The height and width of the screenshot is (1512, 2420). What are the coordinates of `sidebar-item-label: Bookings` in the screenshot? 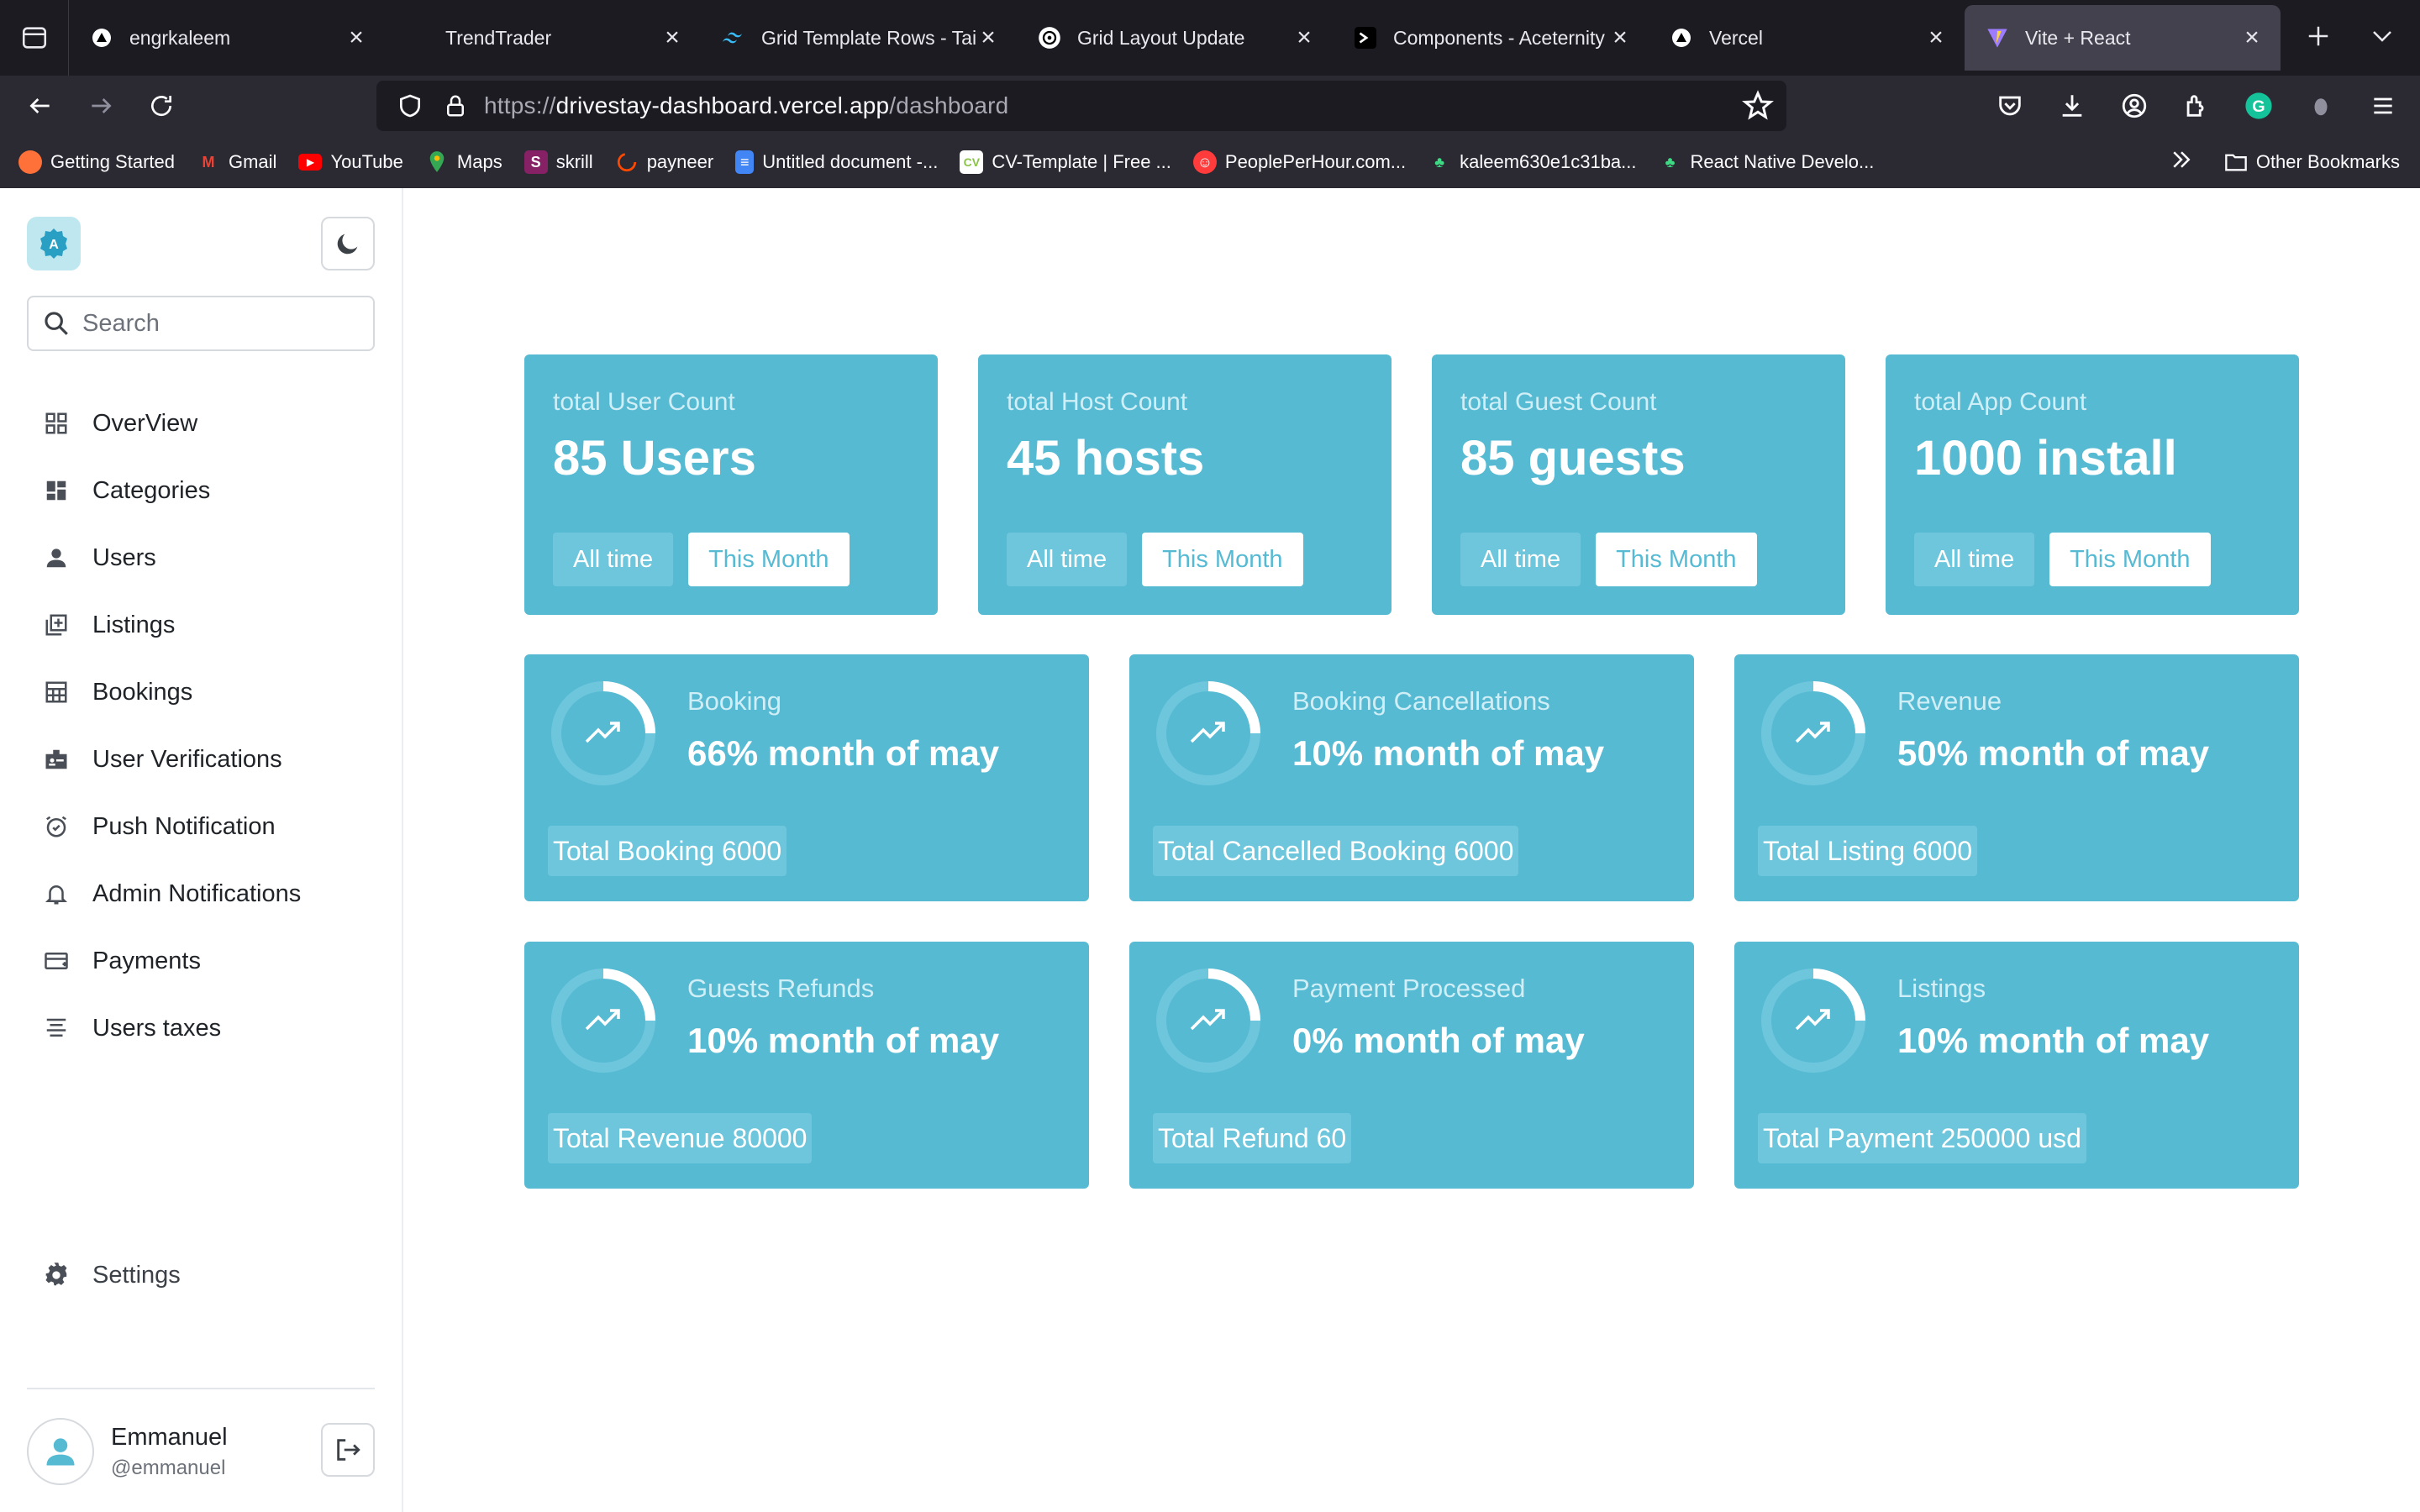 It's located at (142, 692).